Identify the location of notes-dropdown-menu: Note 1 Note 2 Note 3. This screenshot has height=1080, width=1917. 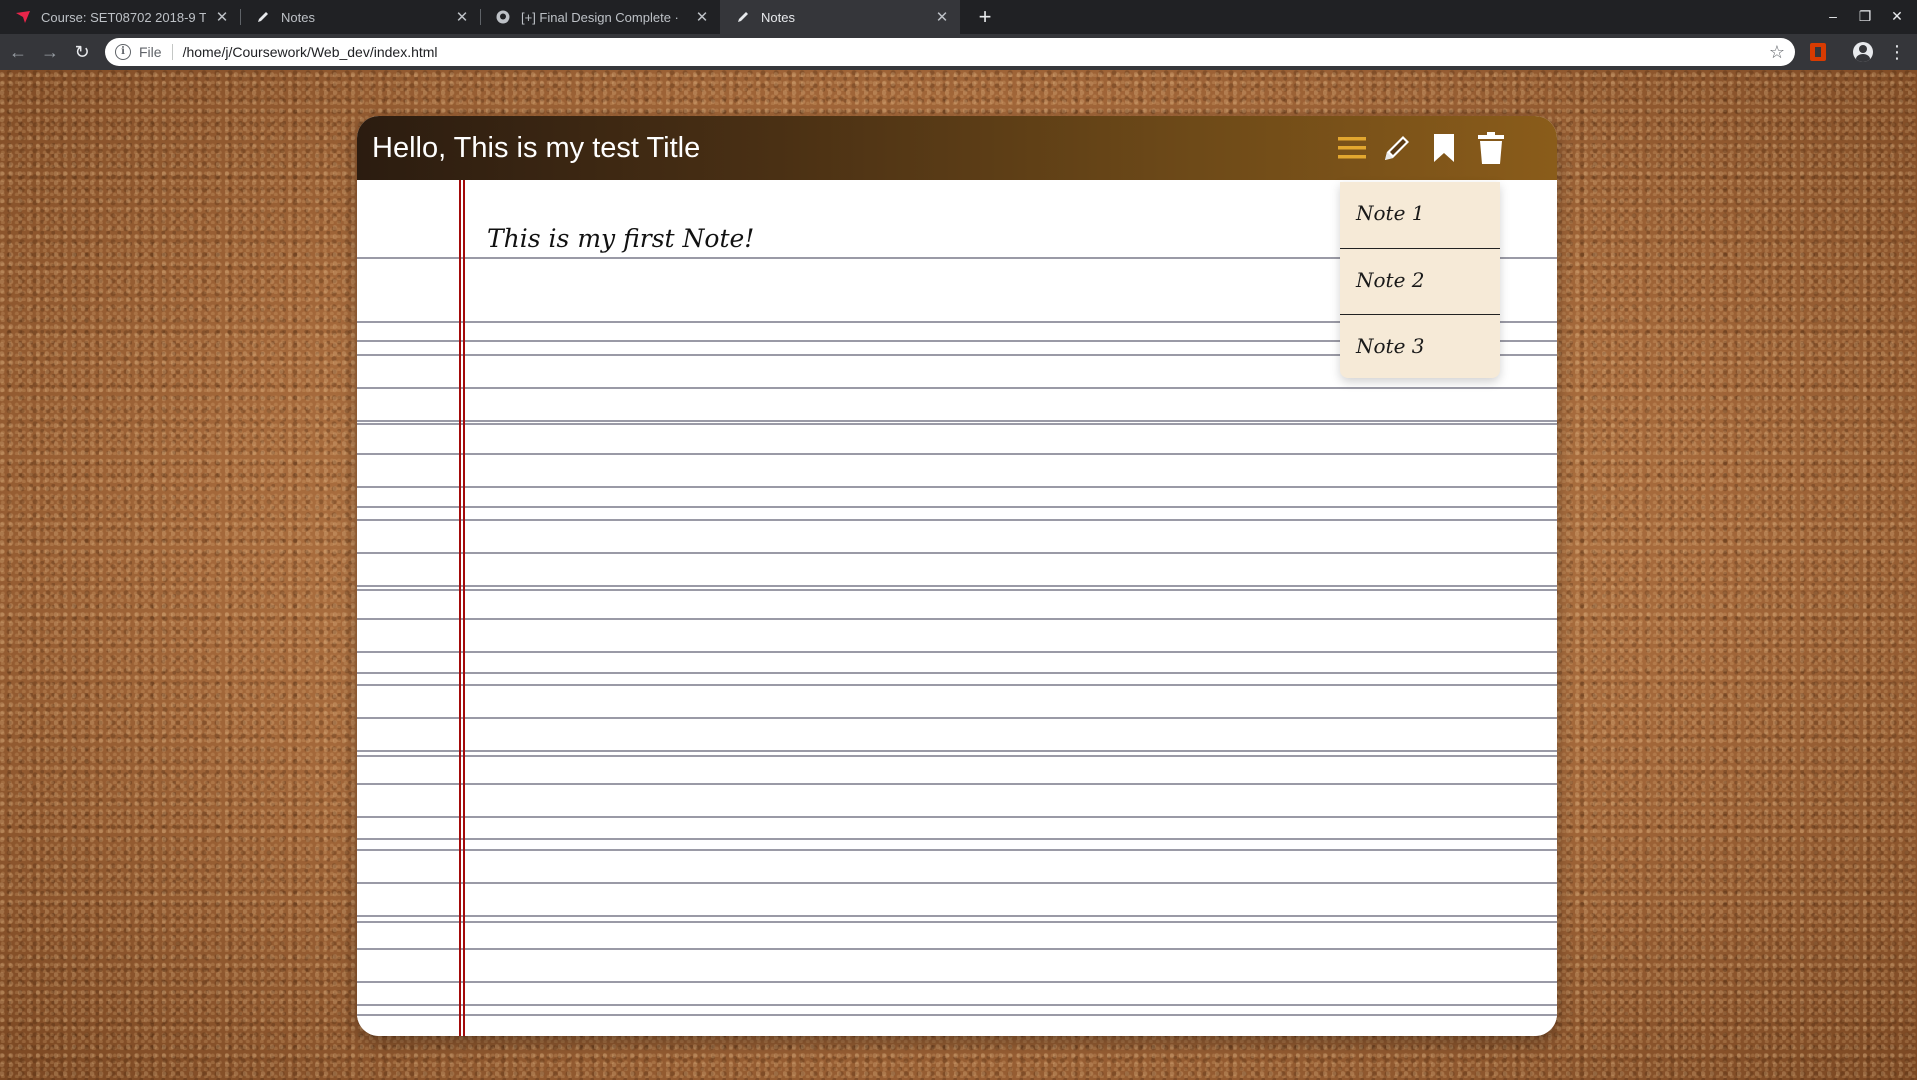
(1420, 280).